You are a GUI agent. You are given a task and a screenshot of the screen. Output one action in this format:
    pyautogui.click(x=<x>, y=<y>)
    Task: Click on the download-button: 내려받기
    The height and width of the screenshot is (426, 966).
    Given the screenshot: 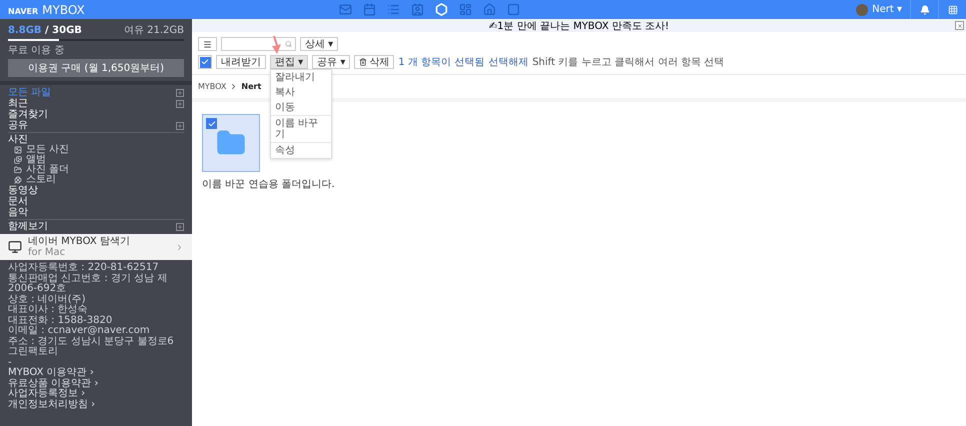 What is the action you would take?
    pyautogui.click(x=241, y=62)
    